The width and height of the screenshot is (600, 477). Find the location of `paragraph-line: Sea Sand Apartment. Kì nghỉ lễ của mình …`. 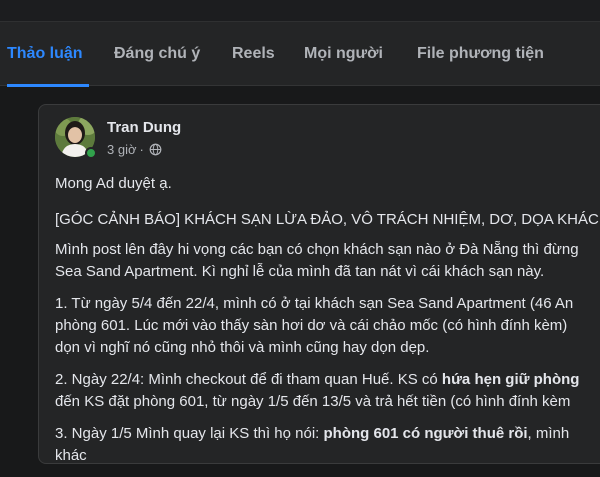

paragraph-line: Sea Sand Apartment. Kì nghỉ lễ của mình … is located at coordinates (300, 271).